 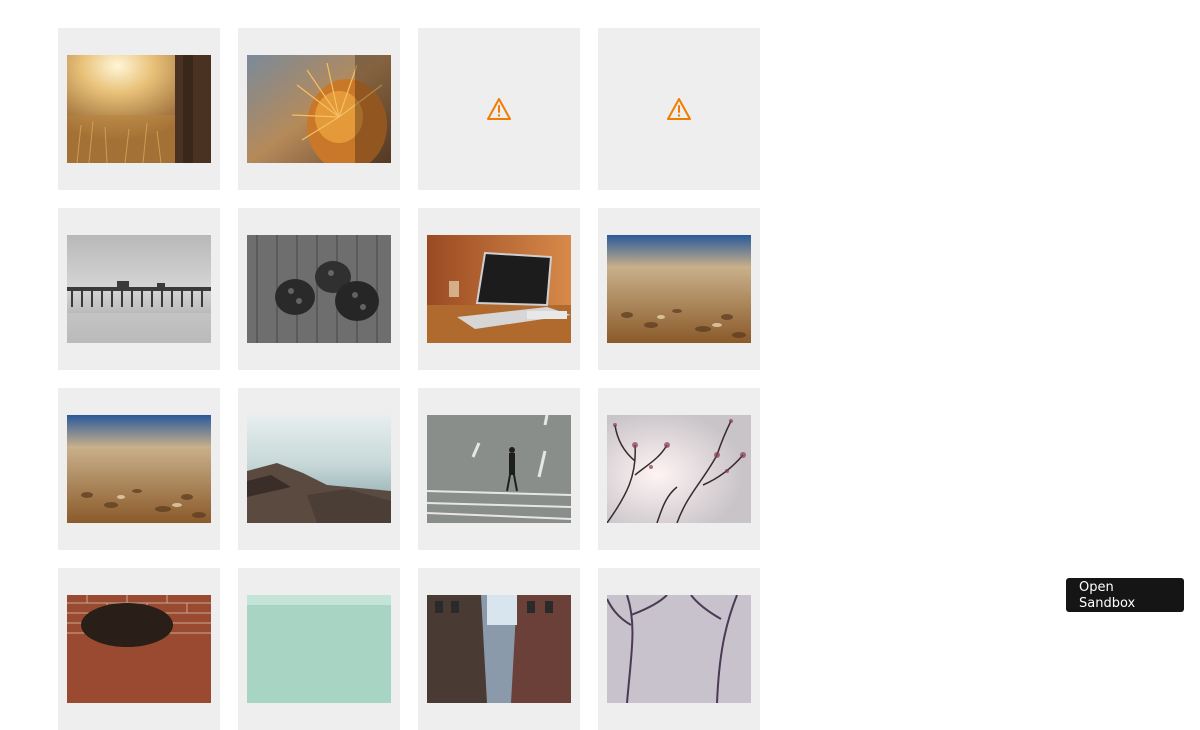 I want to click on gallery-image-pinecones-bw, so click(x=319, y=289).